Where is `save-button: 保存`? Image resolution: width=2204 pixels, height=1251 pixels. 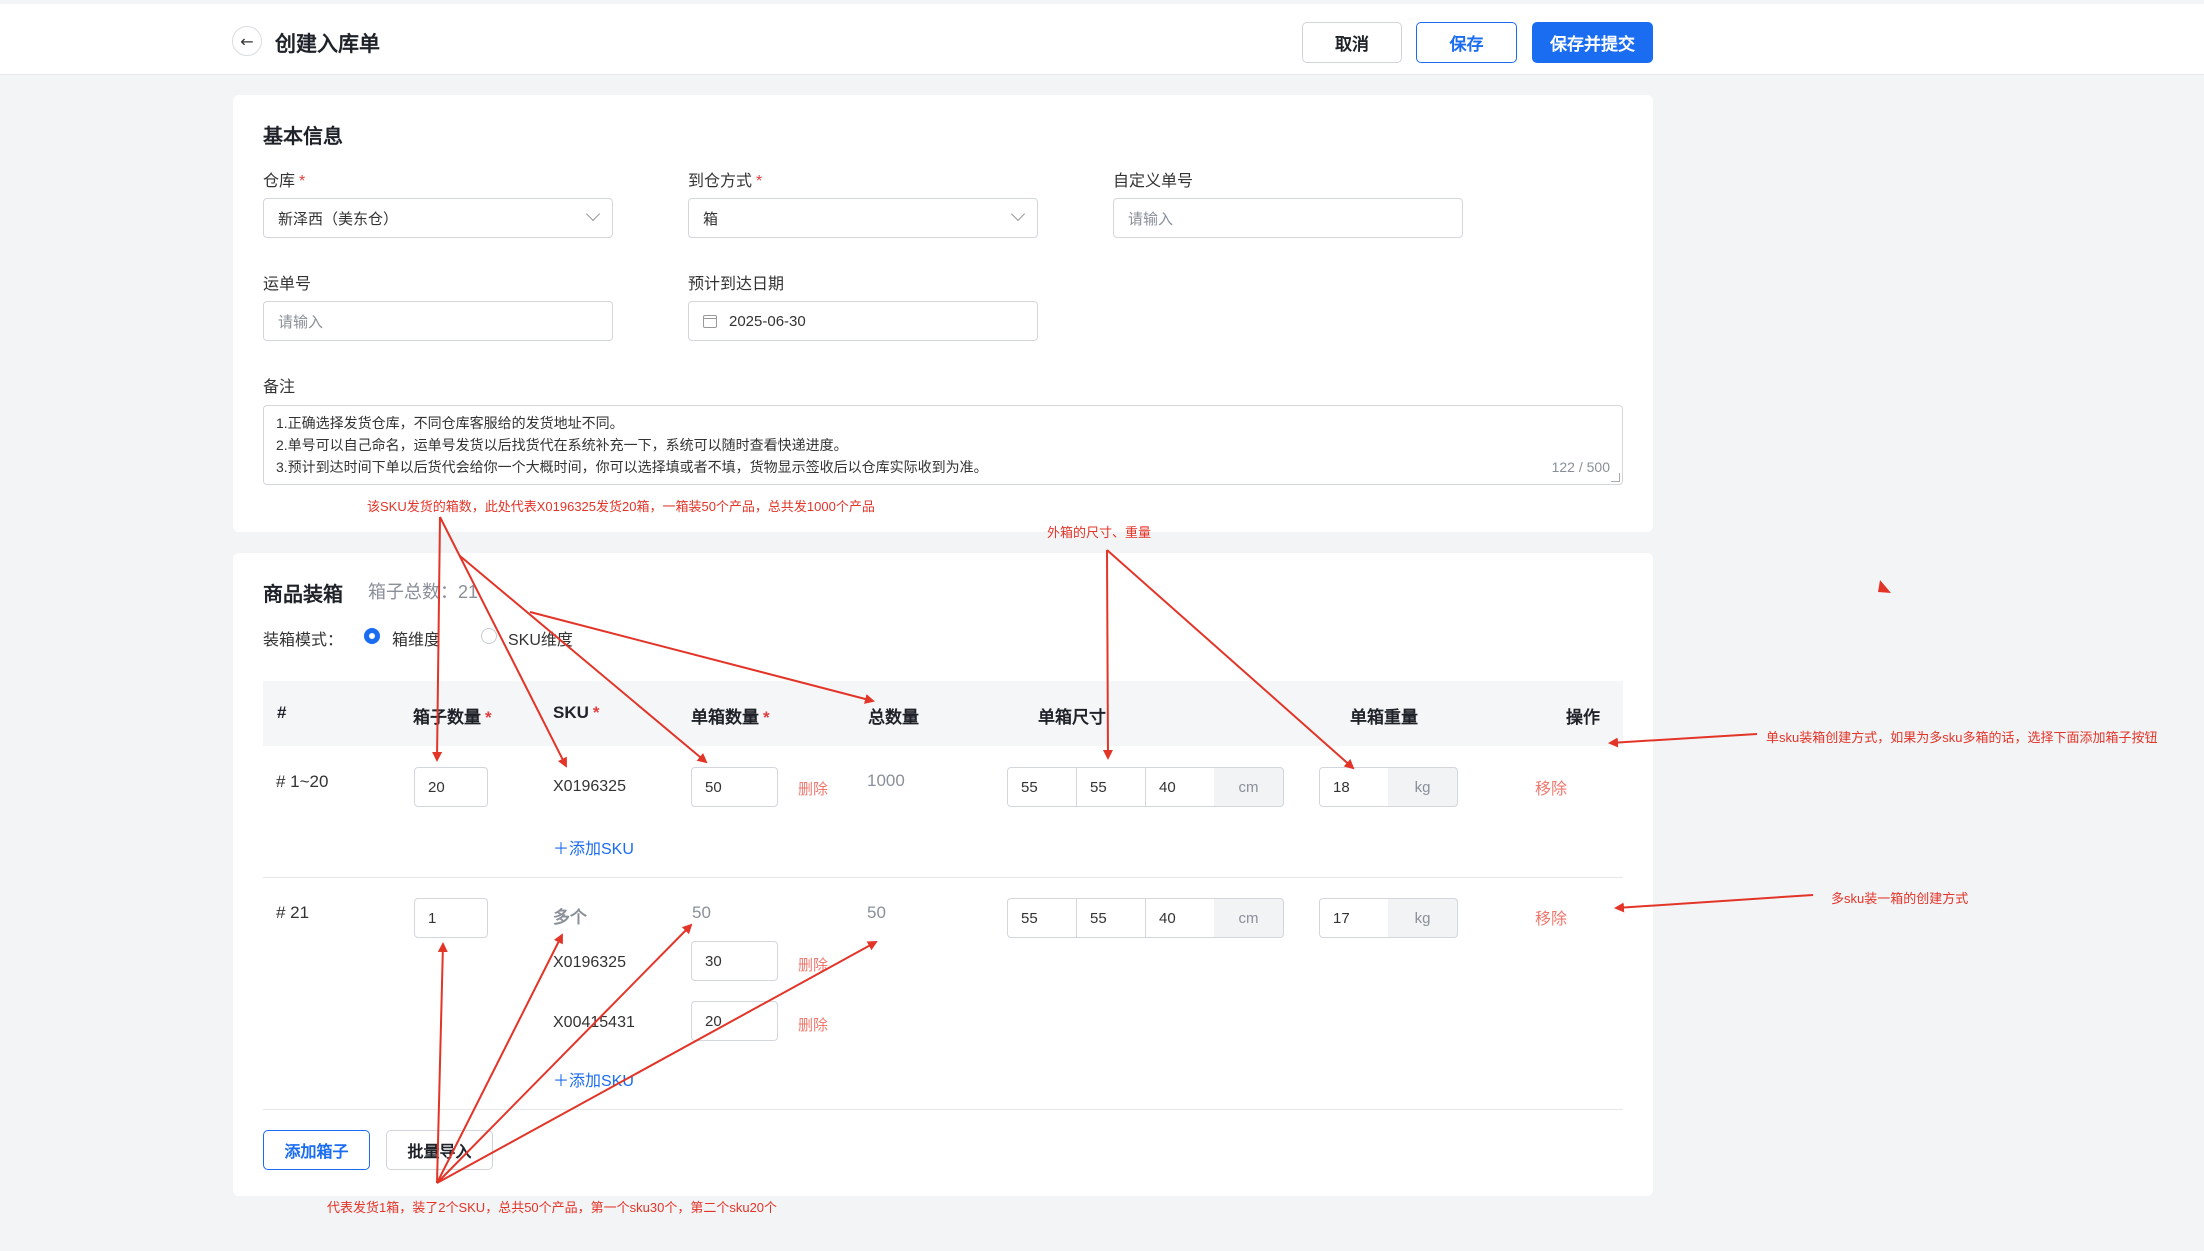
save-button: 保存 is located at coordinates (1466, 42).